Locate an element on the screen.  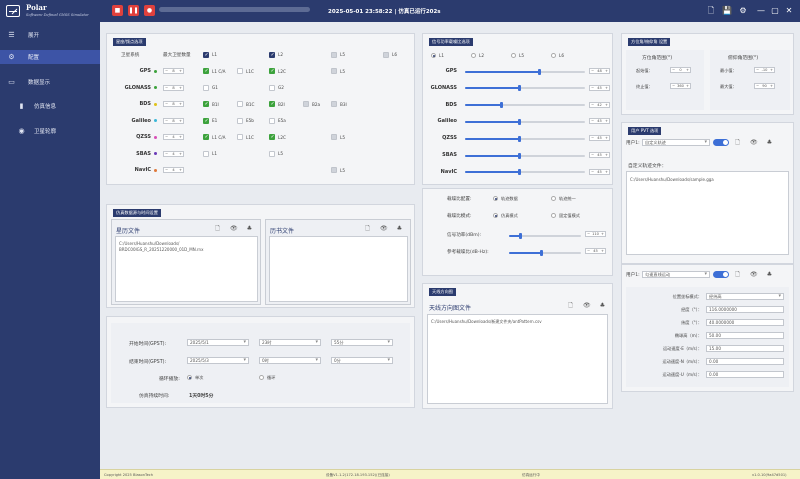
motion-field-input: 116.0000000 is located at coordinates (745, 309).